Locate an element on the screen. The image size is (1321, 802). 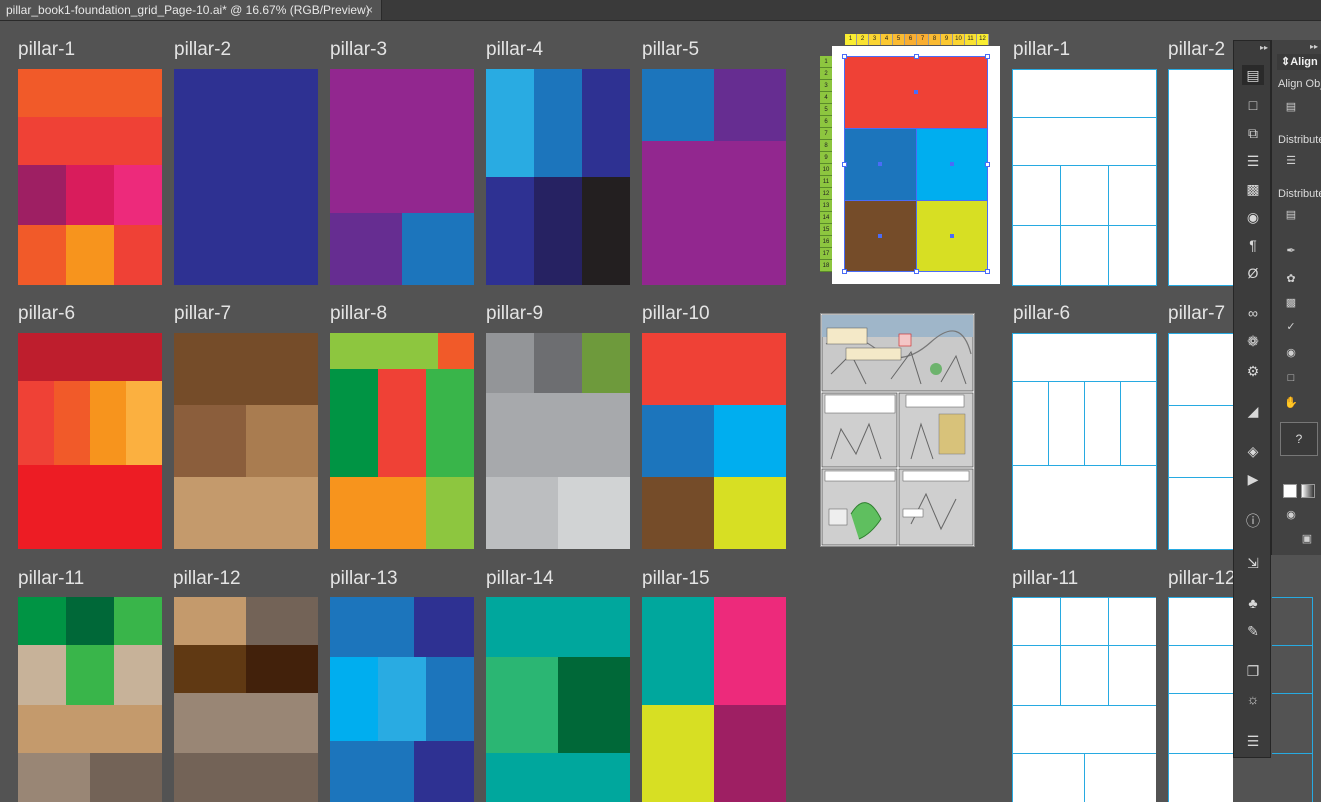
export-icon: ⇲ is located at coordinates (1253, 563).